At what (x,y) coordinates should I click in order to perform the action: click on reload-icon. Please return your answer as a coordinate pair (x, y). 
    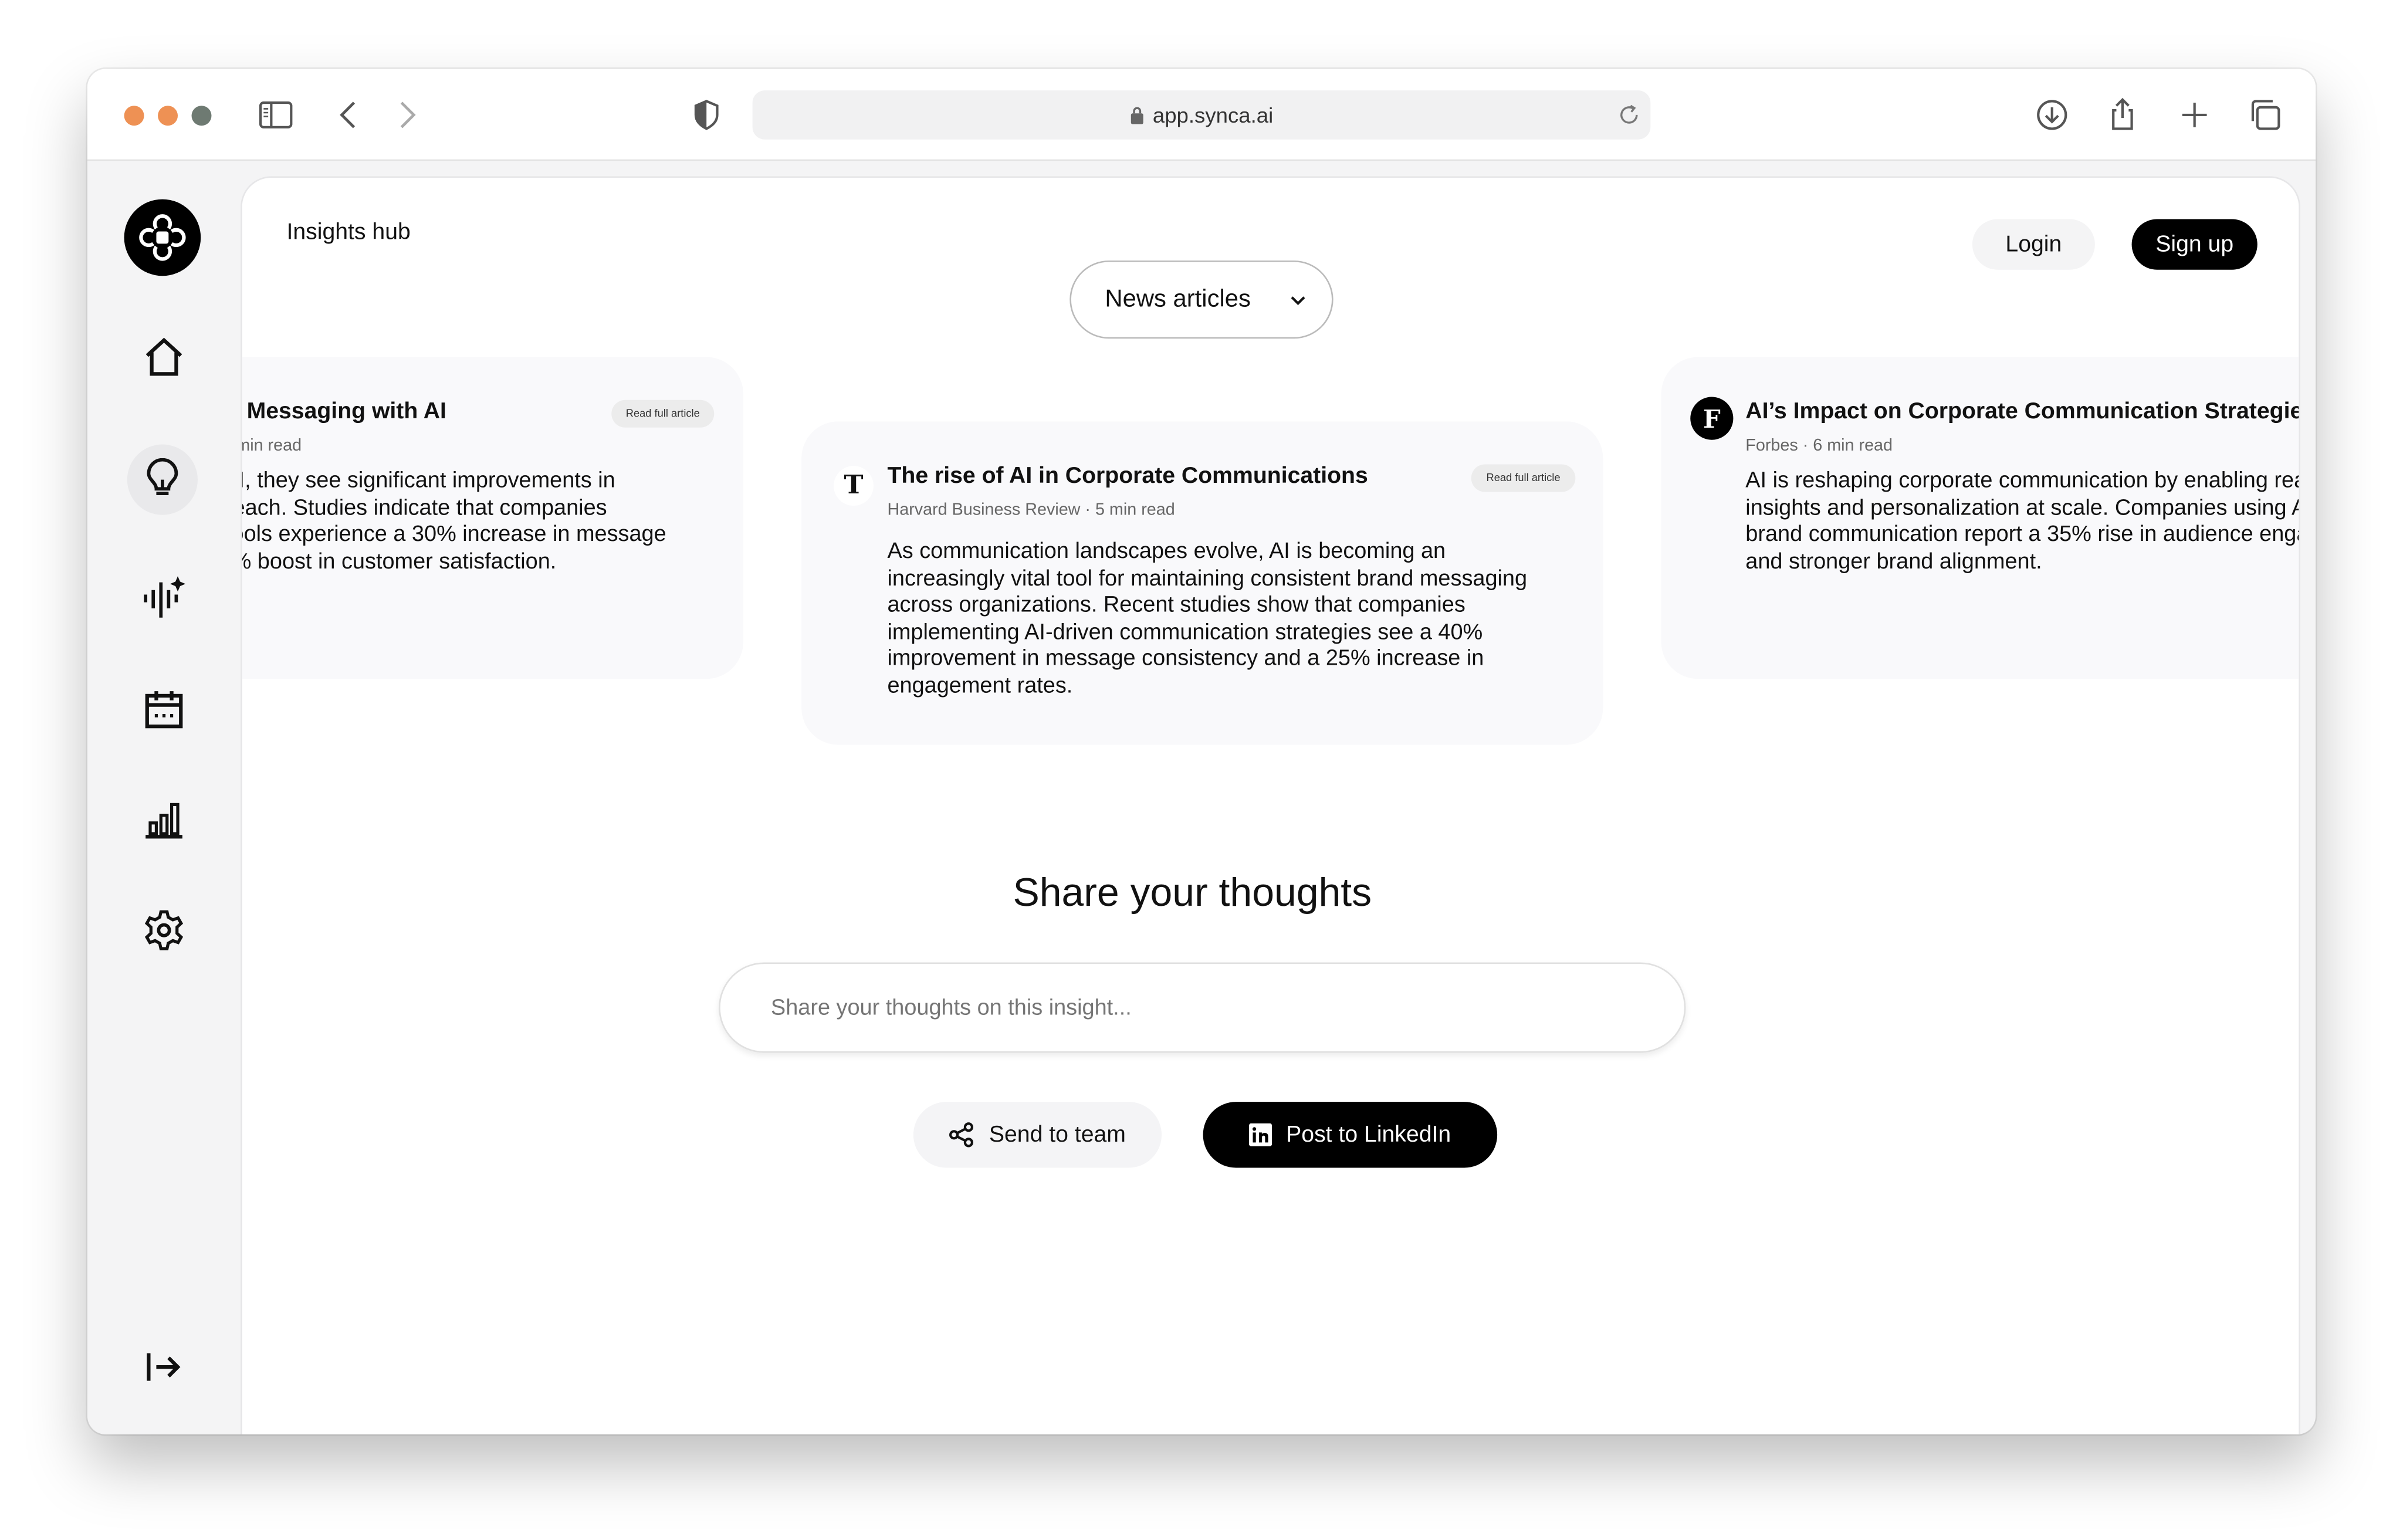
    Looking at the image, I should click on (1630, 115).